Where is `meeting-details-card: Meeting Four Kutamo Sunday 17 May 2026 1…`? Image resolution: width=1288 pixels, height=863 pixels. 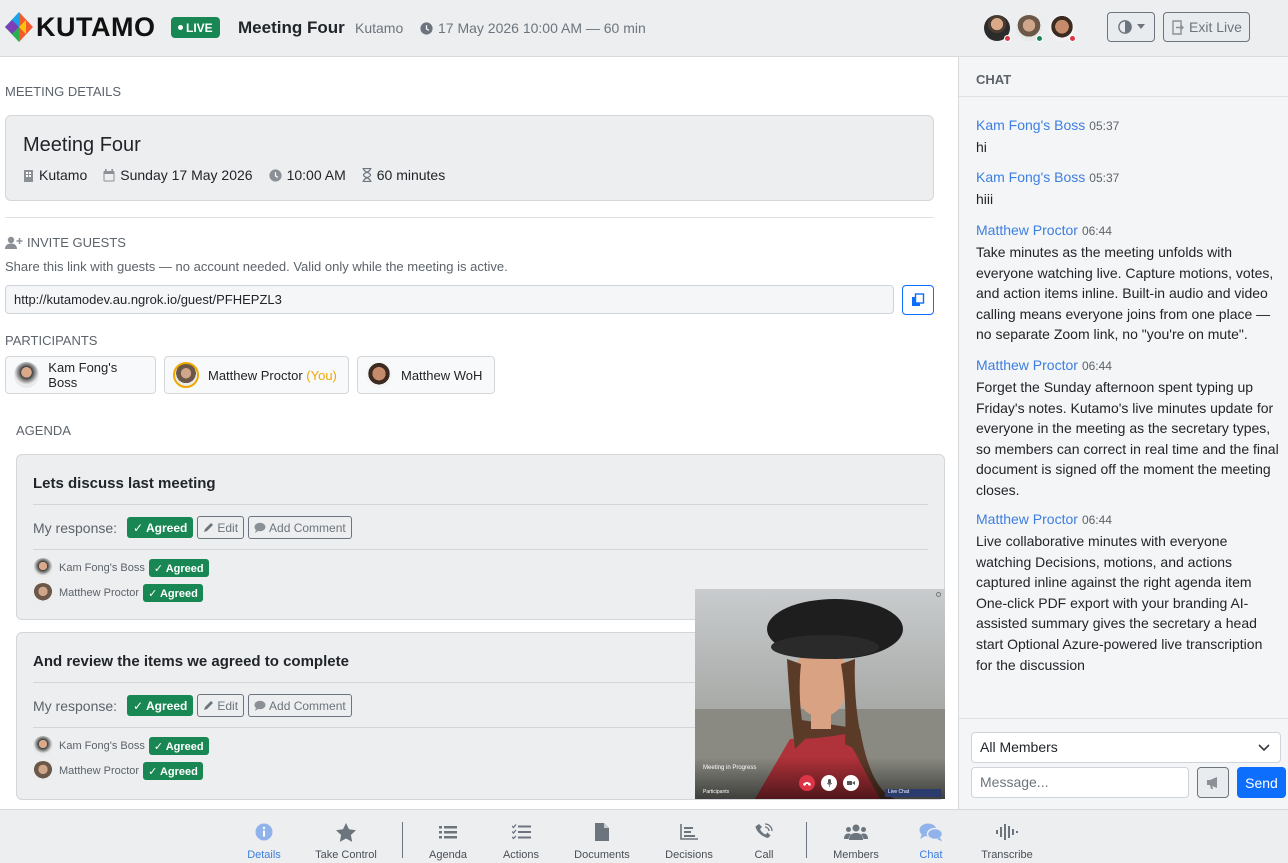
meeting-details-card: Meeting Four Kutamo Sunday 17 May 2026 1… is located at coordinates (469, 158).